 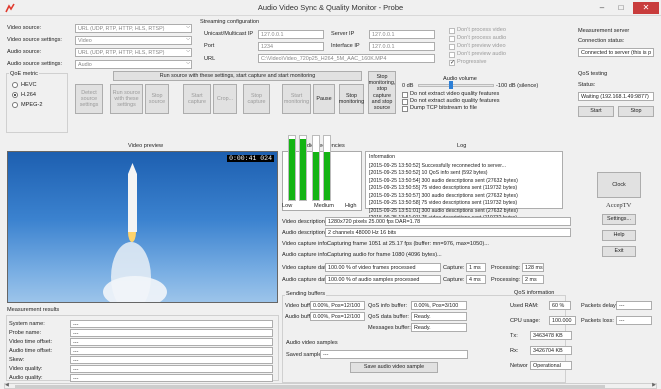 What do you see at coordinates (133, 40) in the screenshot?
I see `video-source-settings-select: Video` at bounding box center [133, 40].